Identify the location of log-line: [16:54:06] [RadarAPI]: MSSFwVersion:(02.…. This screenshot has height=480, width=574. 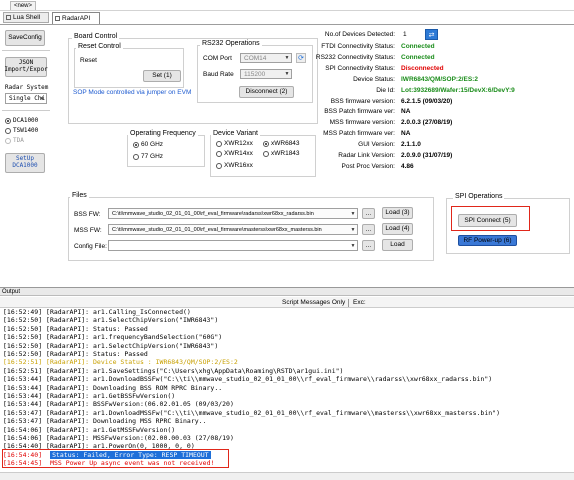
(118, 438).